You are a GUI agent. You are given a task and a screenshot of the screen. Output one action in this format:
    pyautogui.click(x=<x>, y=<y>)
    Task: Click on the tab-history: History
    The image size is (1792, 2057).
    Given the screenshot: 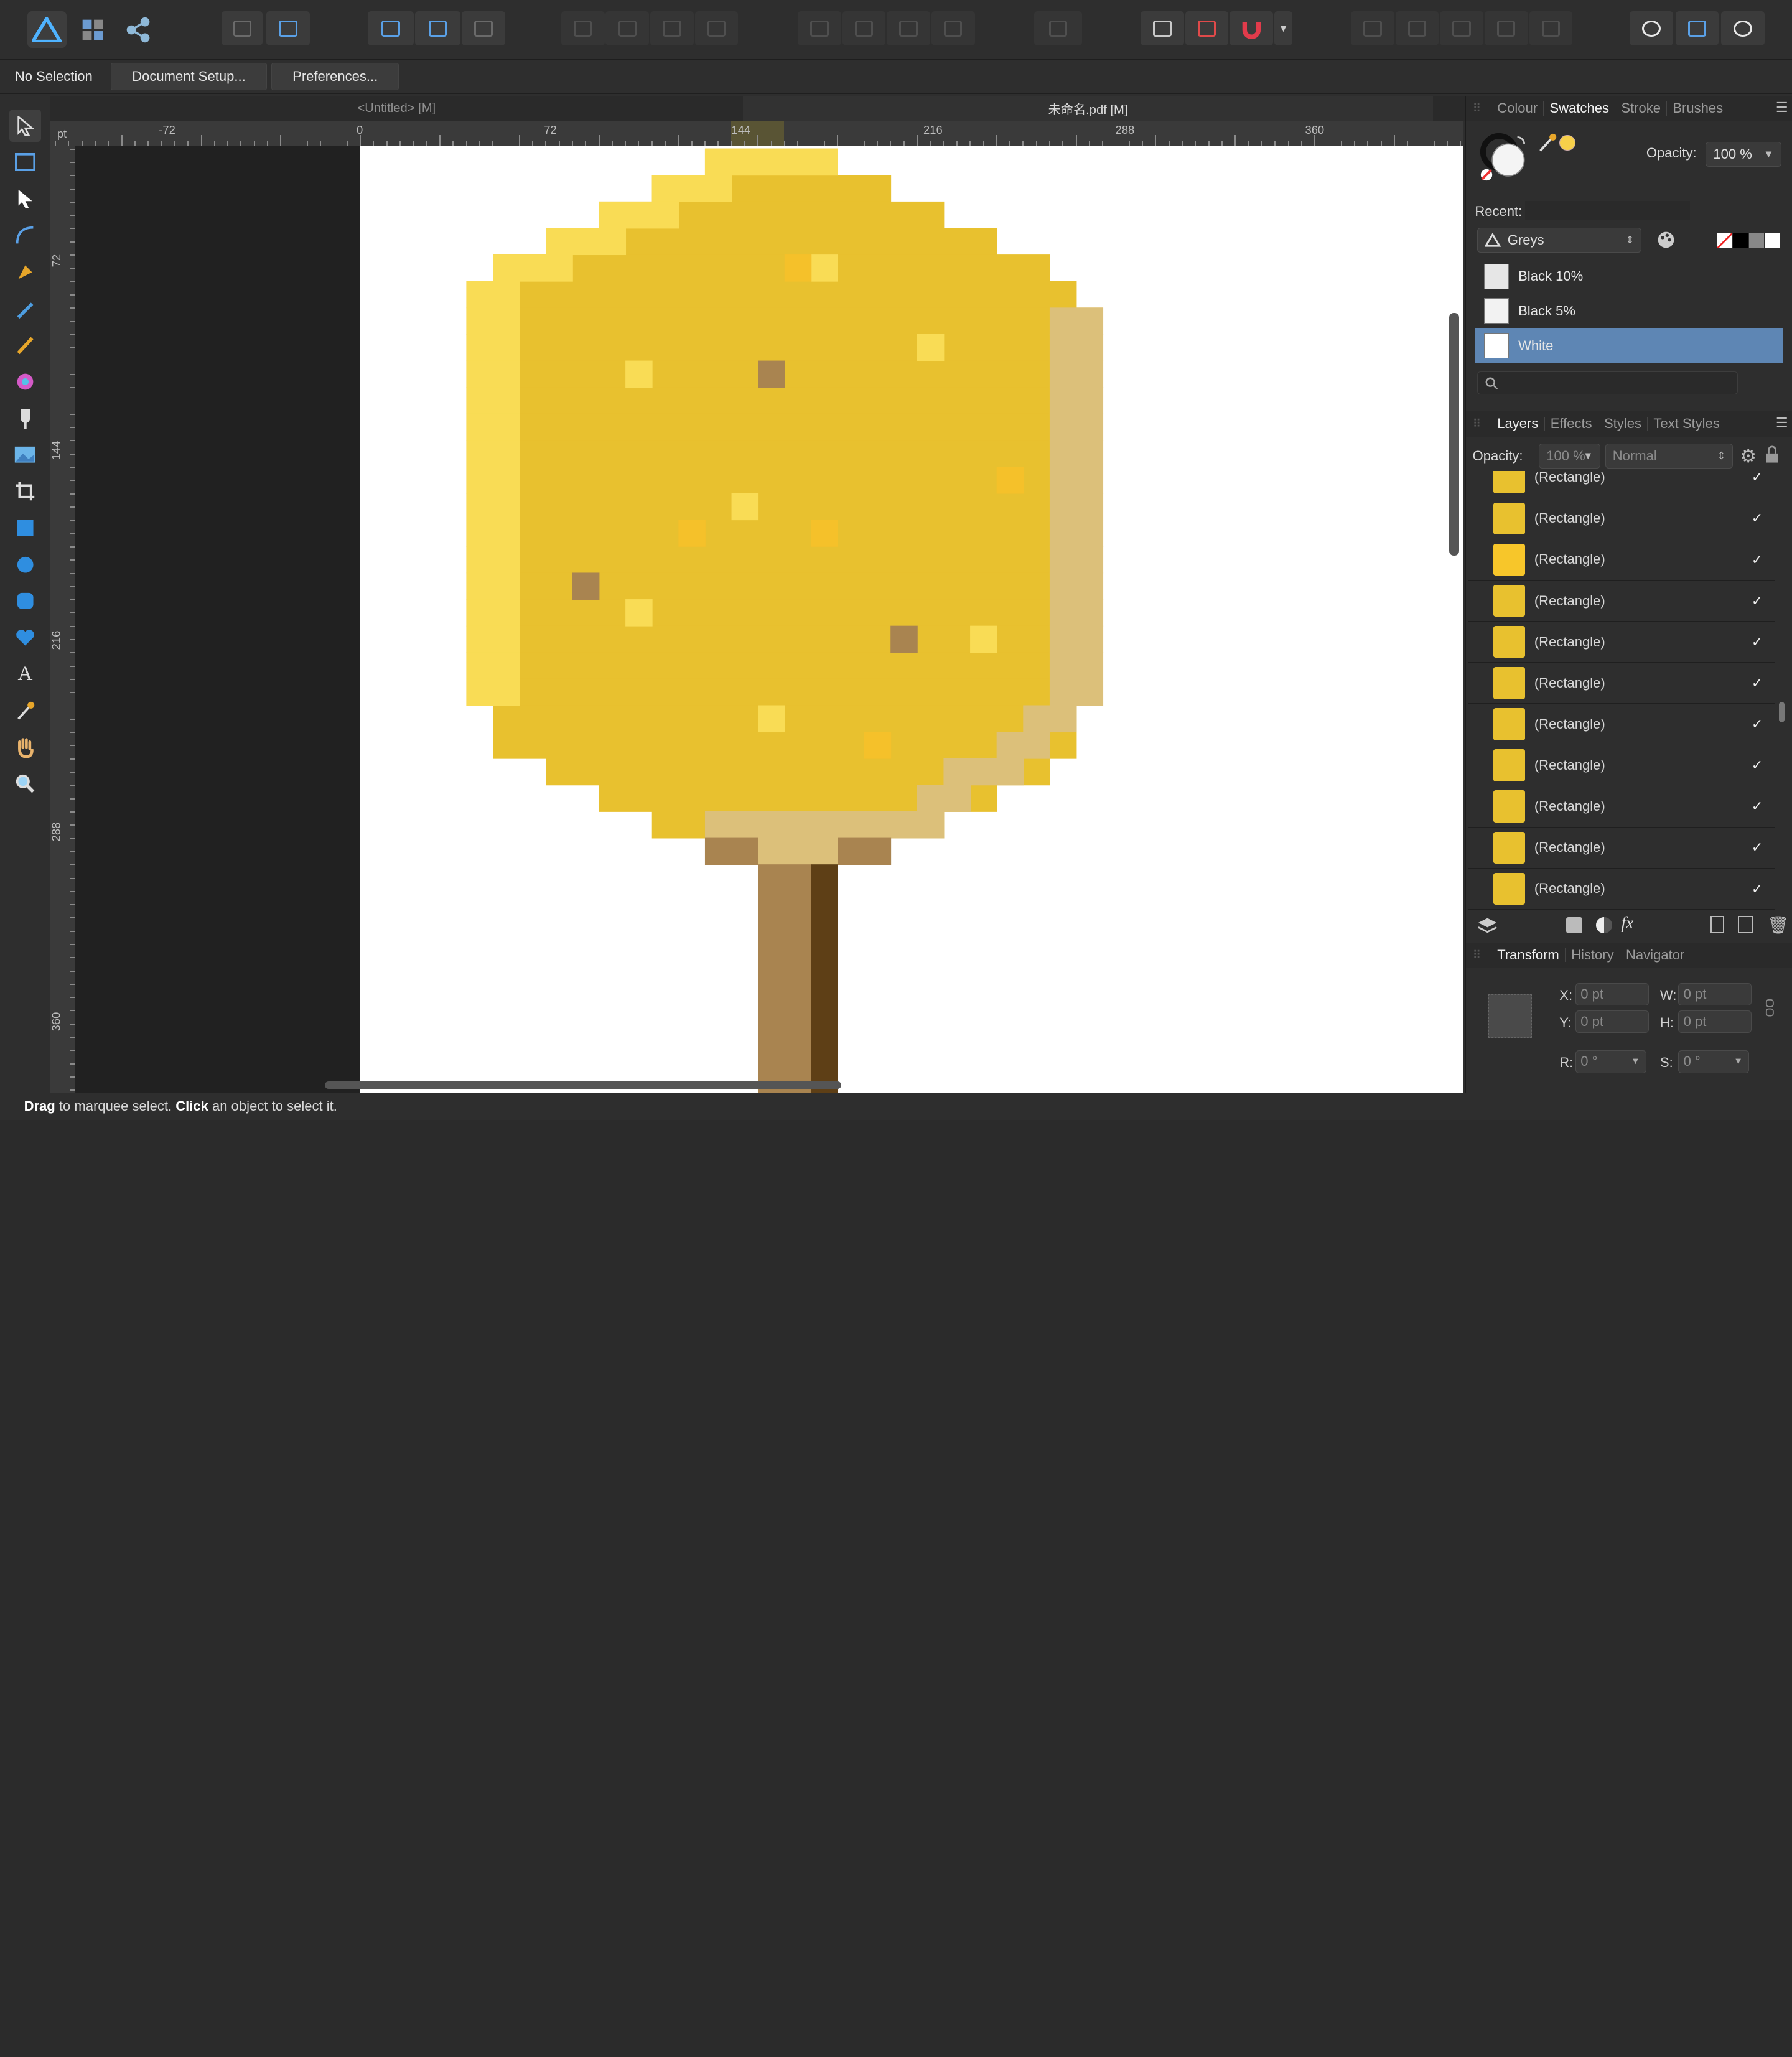 What is the action you would take?
    pyautogui.click(x=1592, y=955)
    